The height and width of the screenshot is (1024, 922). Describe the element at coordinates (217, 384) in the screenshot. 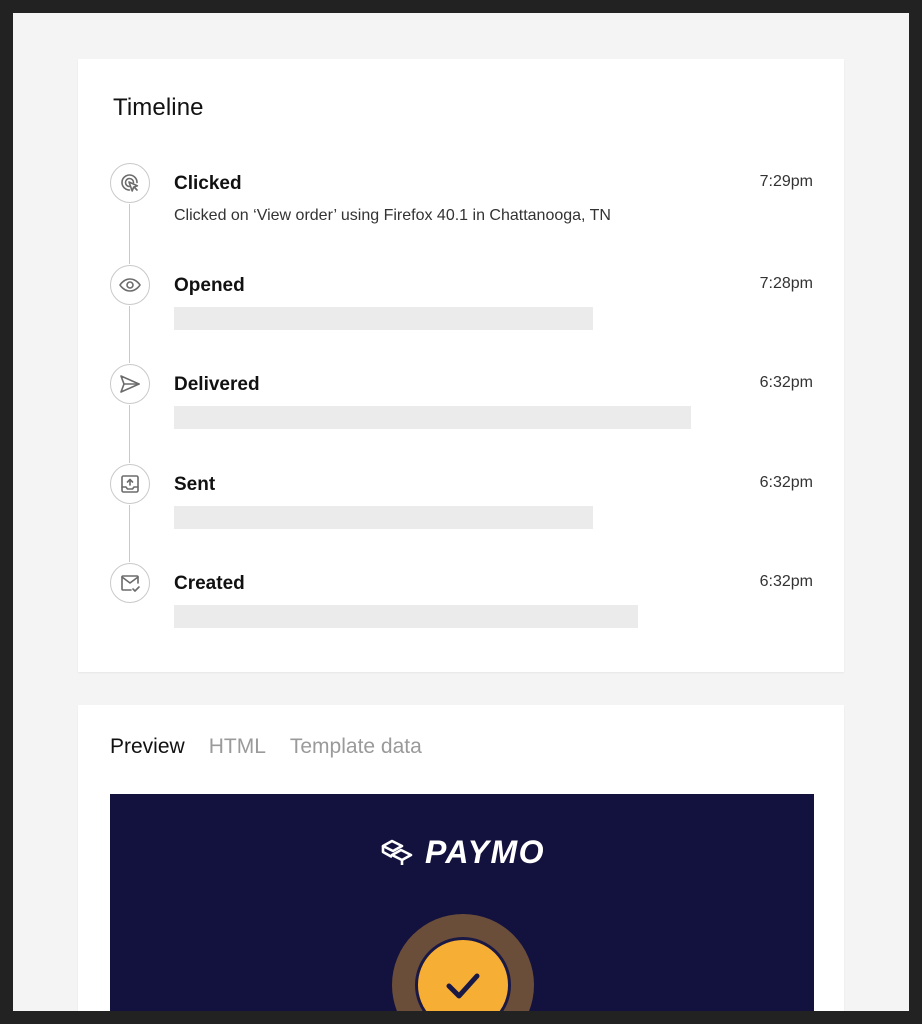

I see `event-name: Delivered` at that location.